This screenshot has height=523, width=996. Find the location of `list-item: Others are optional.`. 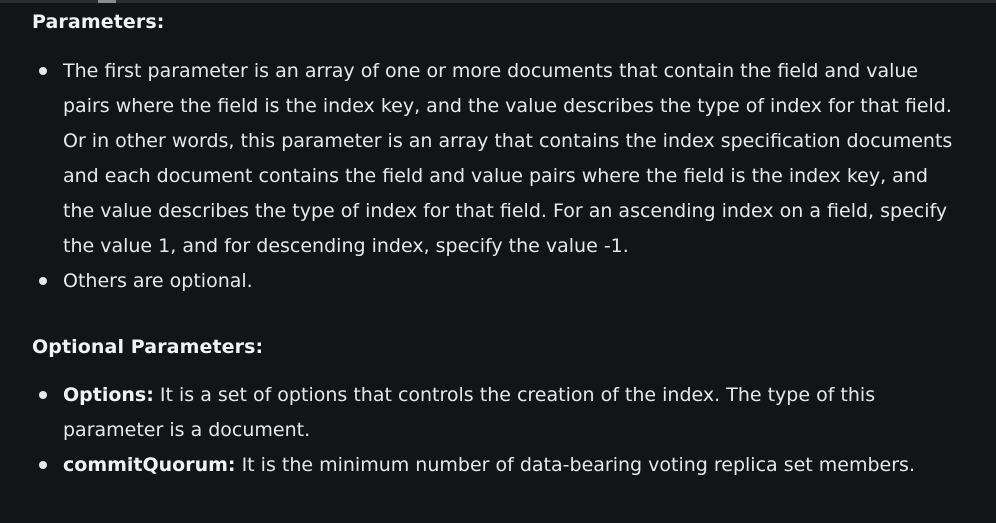

list-item: Others are optional. is located at coordinates (497, 281).